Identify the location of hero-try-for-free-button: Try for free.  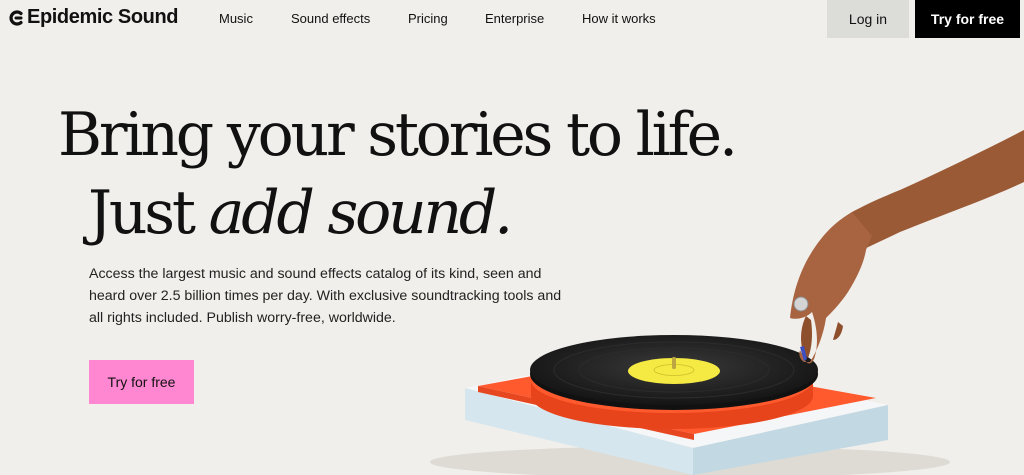
(141, 382).